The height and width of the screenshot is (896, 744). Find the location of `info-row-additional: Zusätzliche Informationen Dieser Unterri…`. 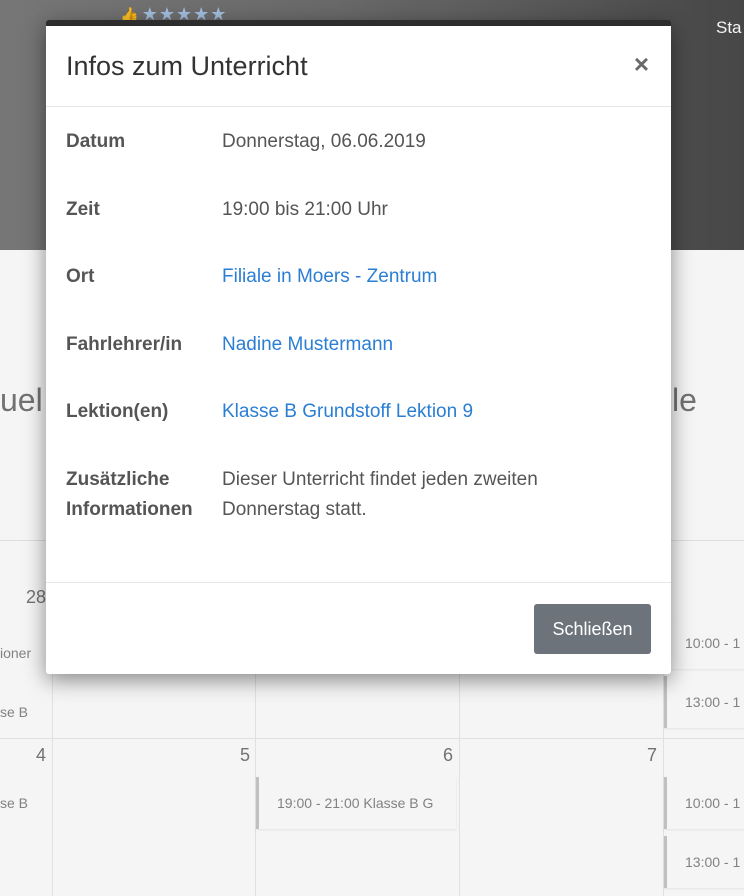

info-row-additional: Zusätzliche Informationen Dieser Unterri… is located at coordinates (351, 495).